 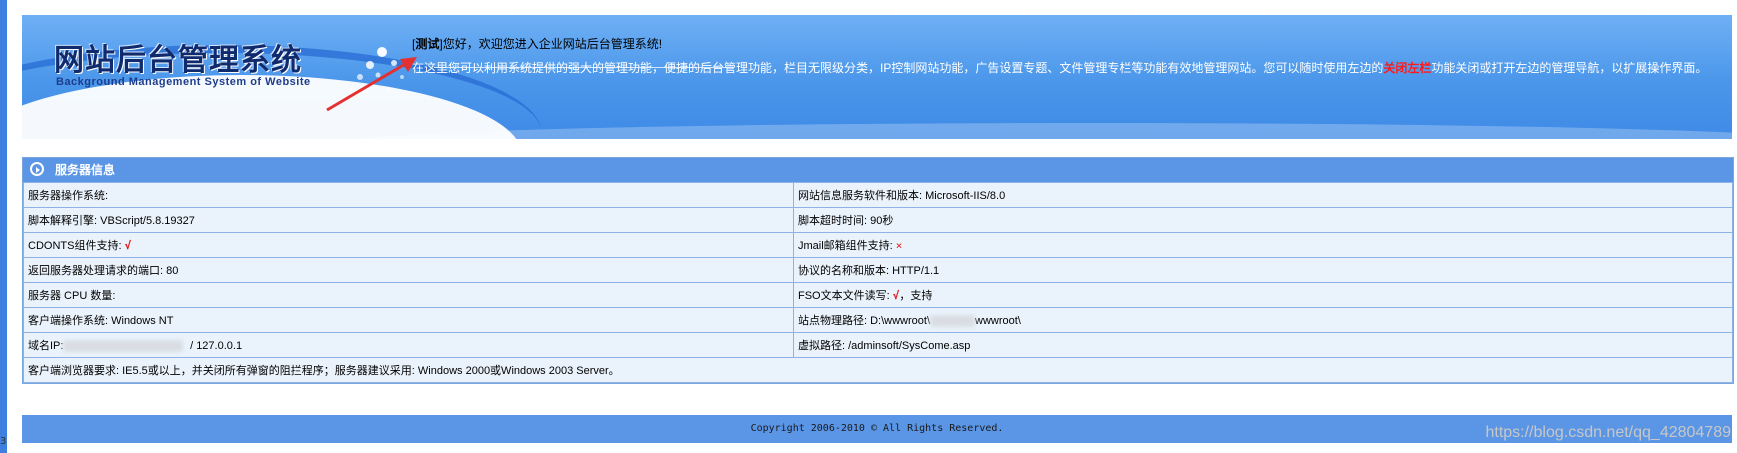 I want to click on logo-subtitle: Background Management System of Website, so click(x=183, y=82).